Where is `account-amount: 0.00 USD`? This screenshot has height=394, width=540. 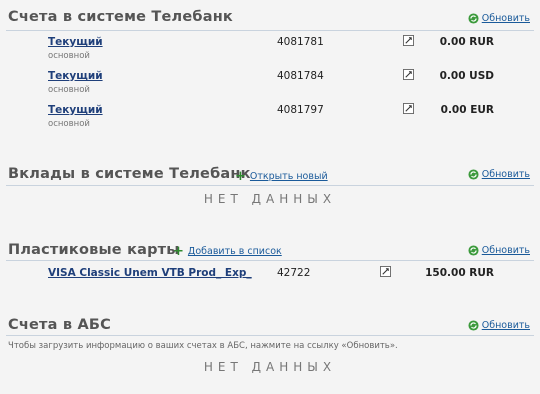
account-amount: 0.00 USD is located at coordinates (466, 76).